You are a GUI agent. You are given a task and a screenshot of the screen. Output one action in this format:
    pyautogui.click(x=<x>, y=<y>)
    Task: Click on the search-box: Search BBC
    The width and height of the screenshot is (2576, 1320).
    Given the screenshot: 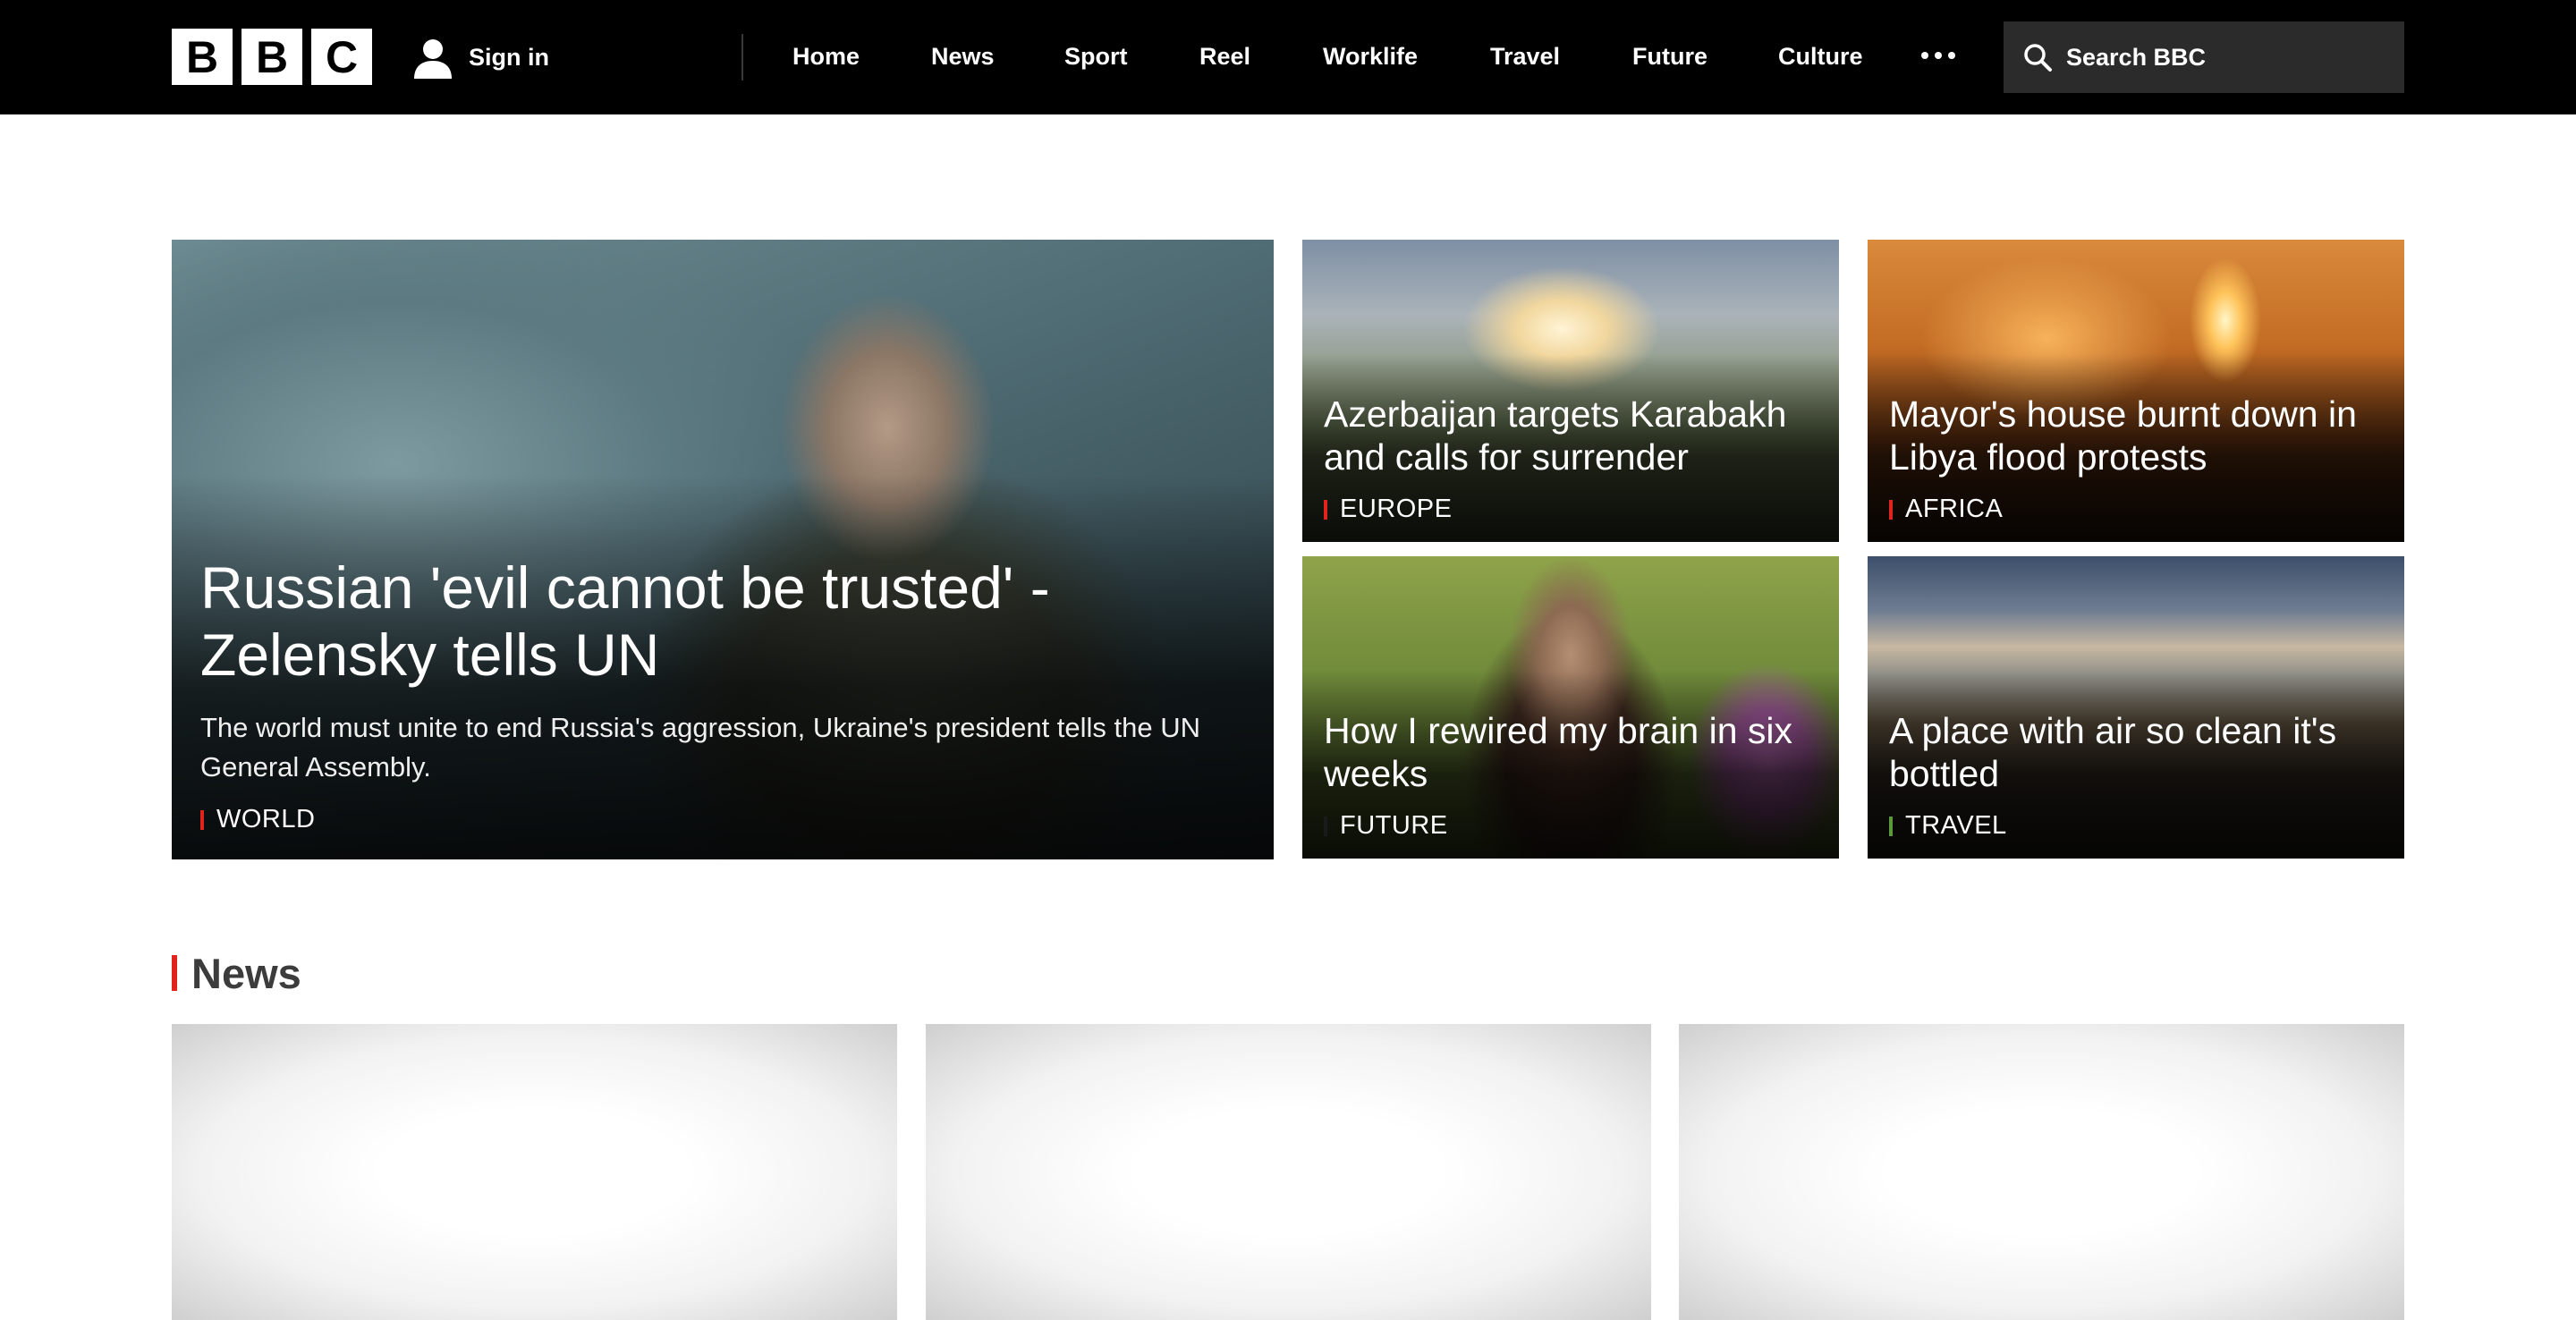 What is the action you would take?
    pyautogui.click(x=2204, y=57)
    